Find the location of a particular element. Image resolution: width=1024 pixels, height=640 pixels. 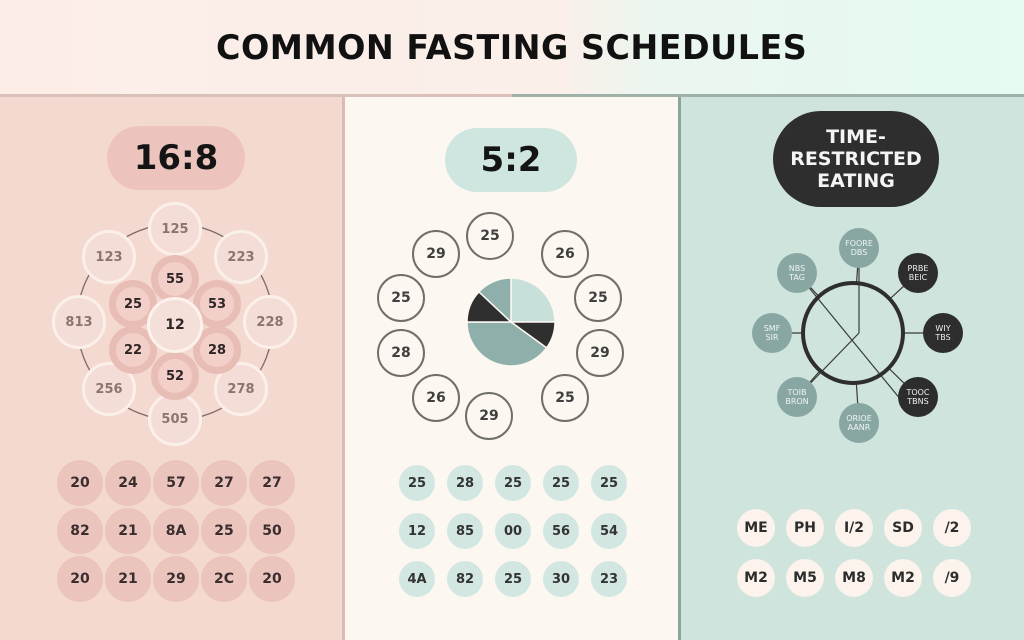

meal-cell: M8 is located at coordinates (854, 578).